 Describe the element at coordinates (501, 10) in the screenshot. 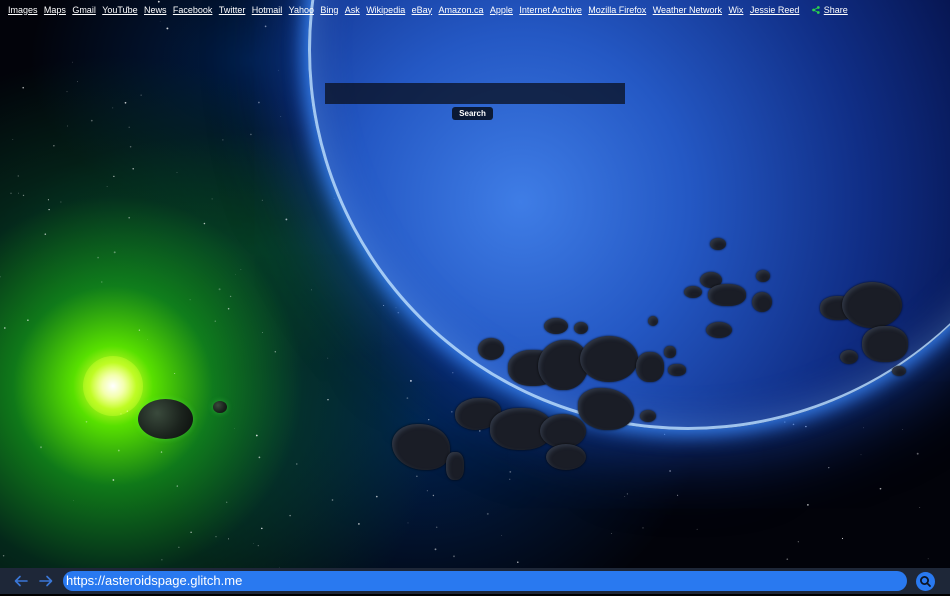

I see `link-apple: Apple` at that location.